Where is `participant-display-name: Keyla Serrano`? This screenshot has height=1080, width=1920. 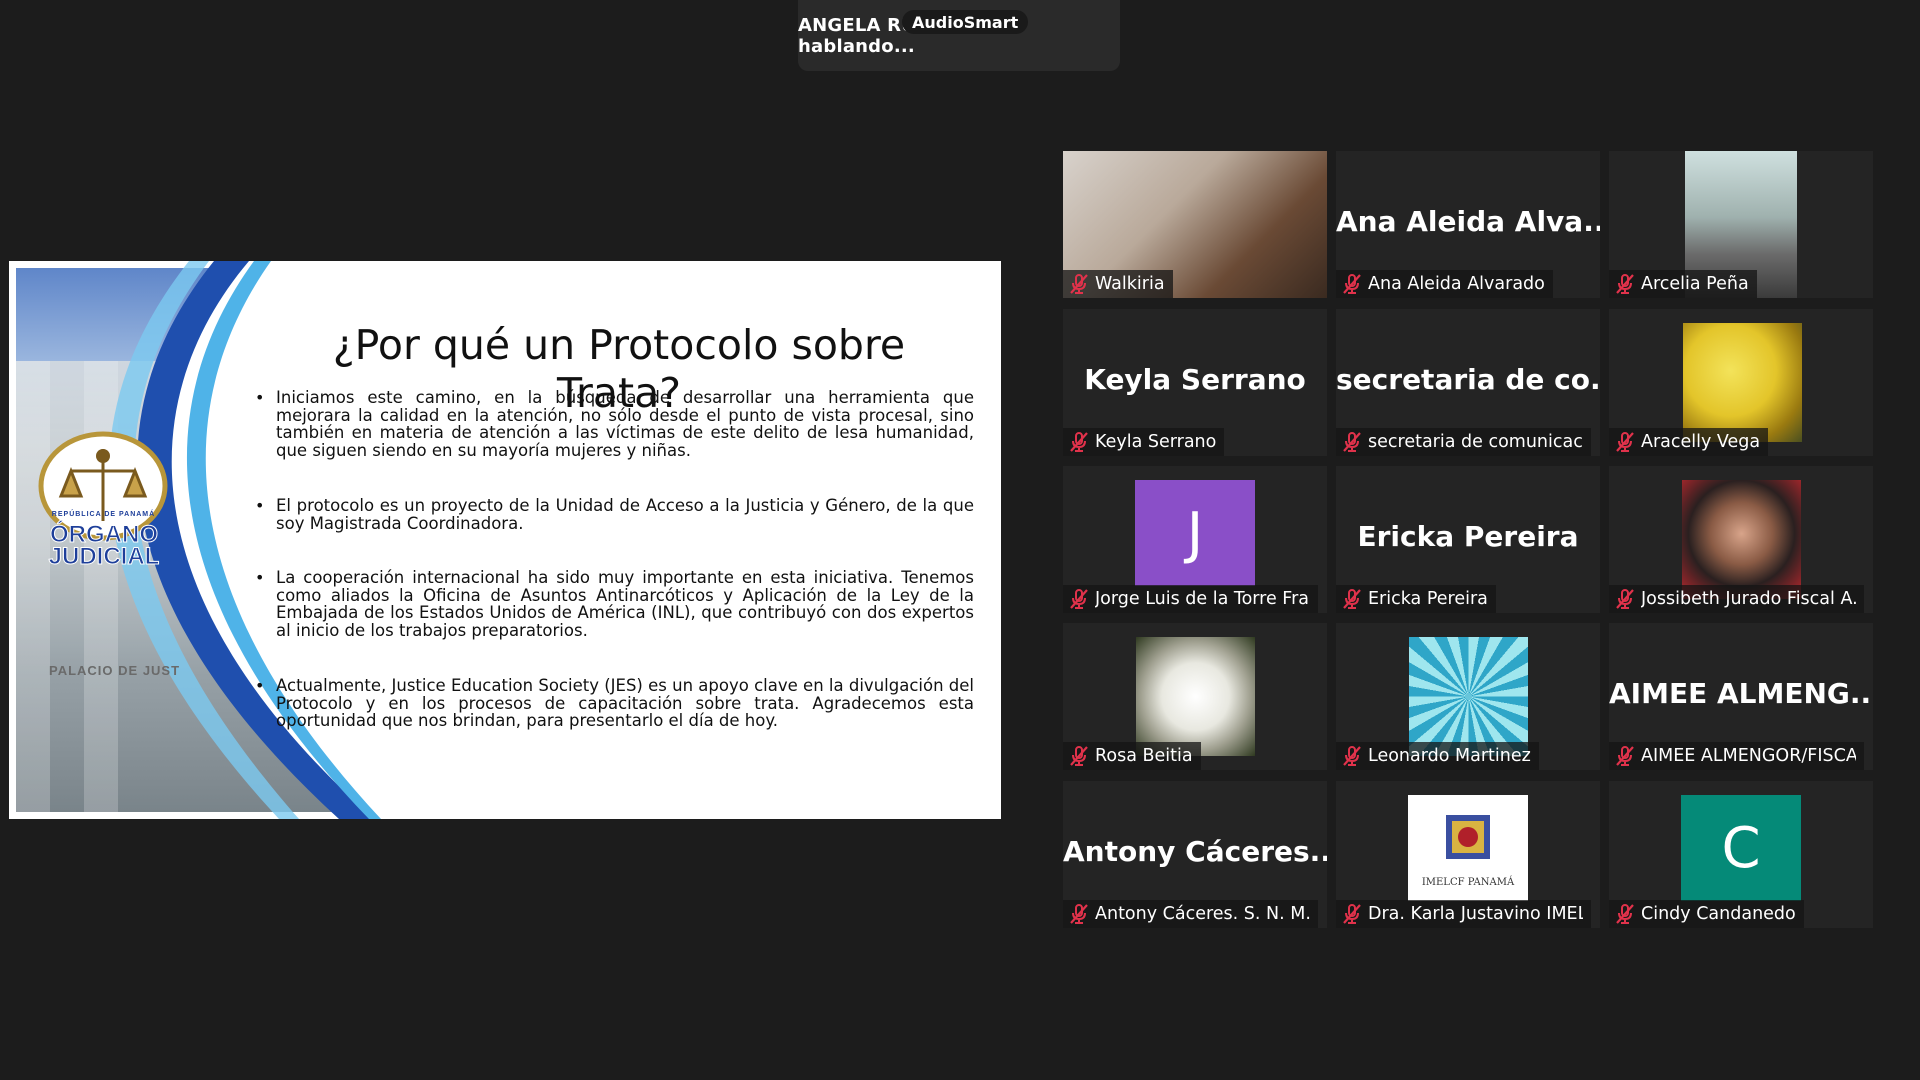 participant-display-name: Keyla Serrano is located at coordinates (1195, 379).